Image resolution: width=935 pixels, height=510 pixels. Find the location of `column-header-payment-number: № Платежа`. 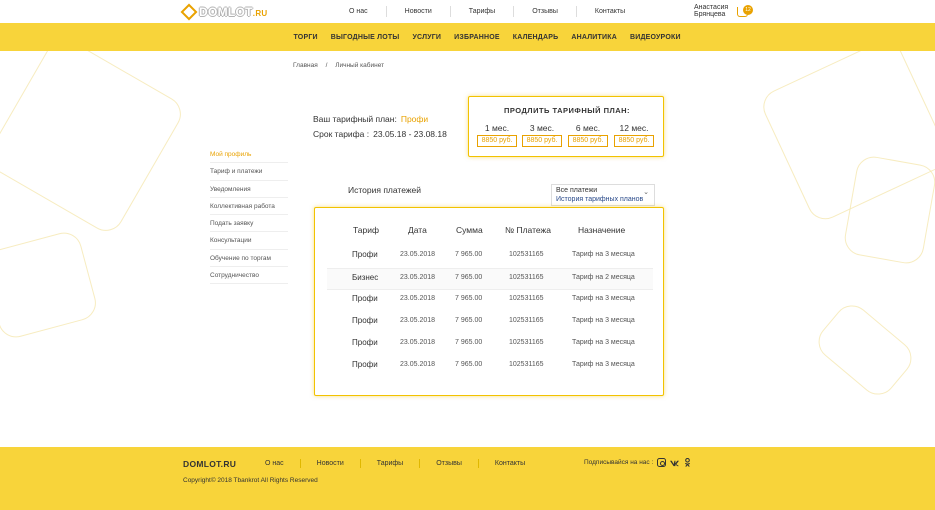

column-header-payment-number: № Платежа is located at coordinates (528, 230).